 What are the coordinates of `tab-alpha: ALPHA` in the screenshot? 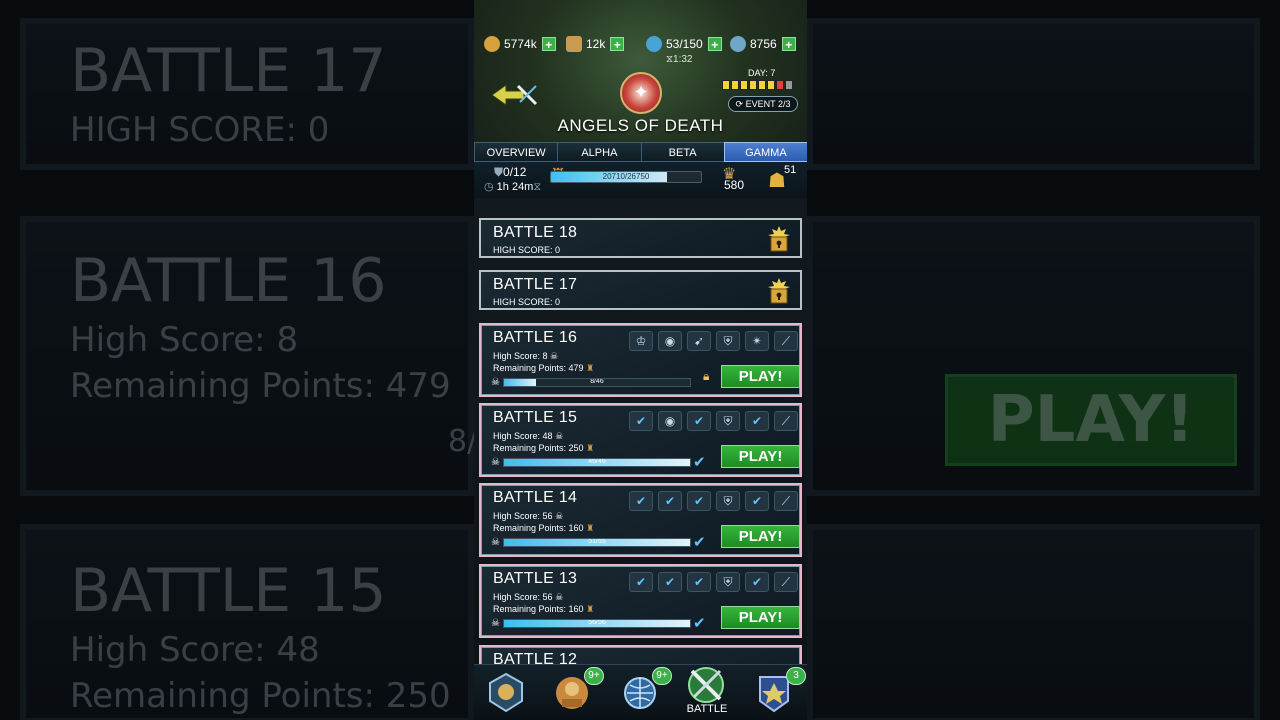 It's located at (599, 152).